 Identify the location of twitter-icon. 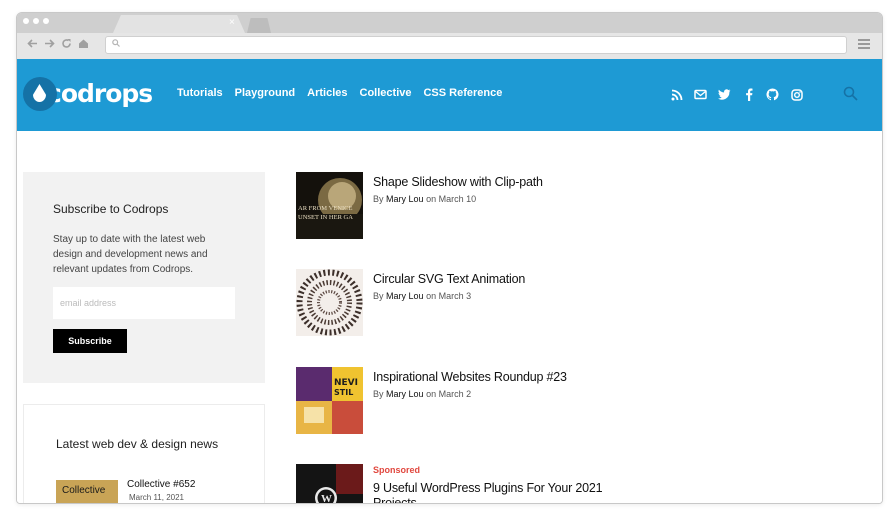
(724, 94).